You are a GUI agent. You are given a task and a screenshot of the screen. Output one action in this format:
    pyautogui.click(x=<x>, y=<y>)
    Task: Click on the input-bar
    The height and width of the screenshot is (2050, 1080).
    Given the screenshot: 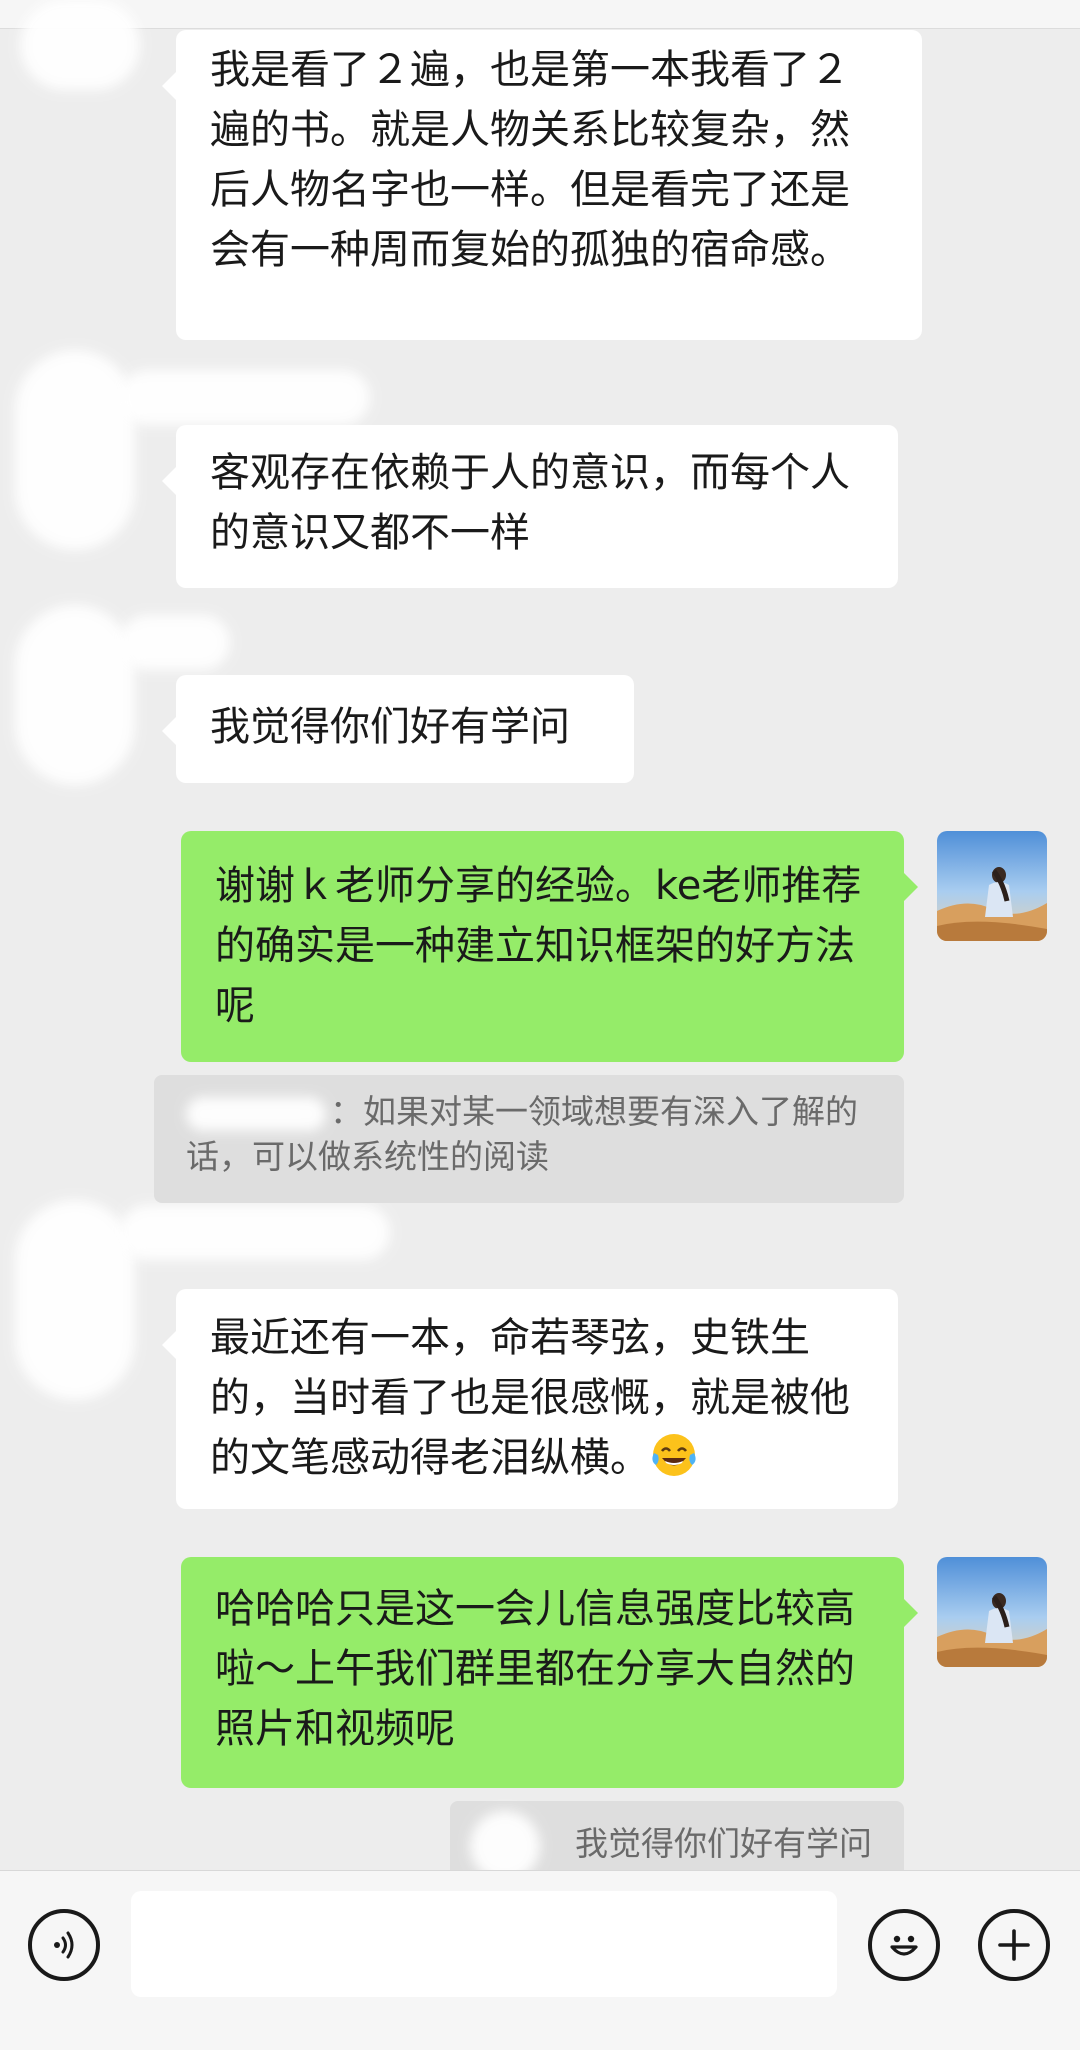 What is the action you would take?
    pyautogui.click(x=540, y=1960)
    